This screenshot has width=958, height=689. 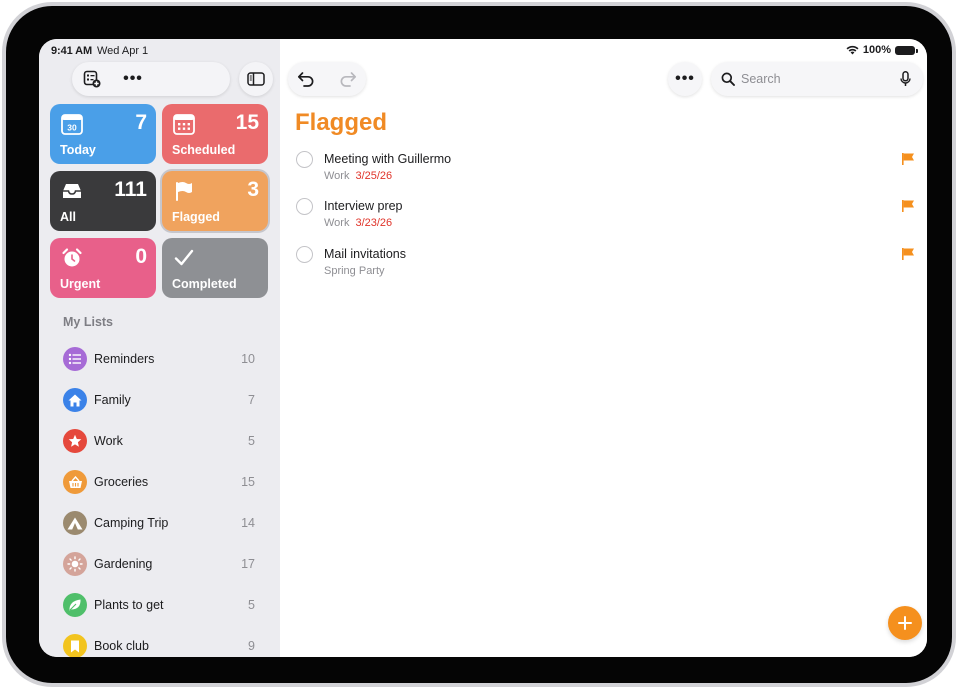 I want to click on status-bar: 9:41 AM Wed Apr 1 100%, so click(x=483, y=50).